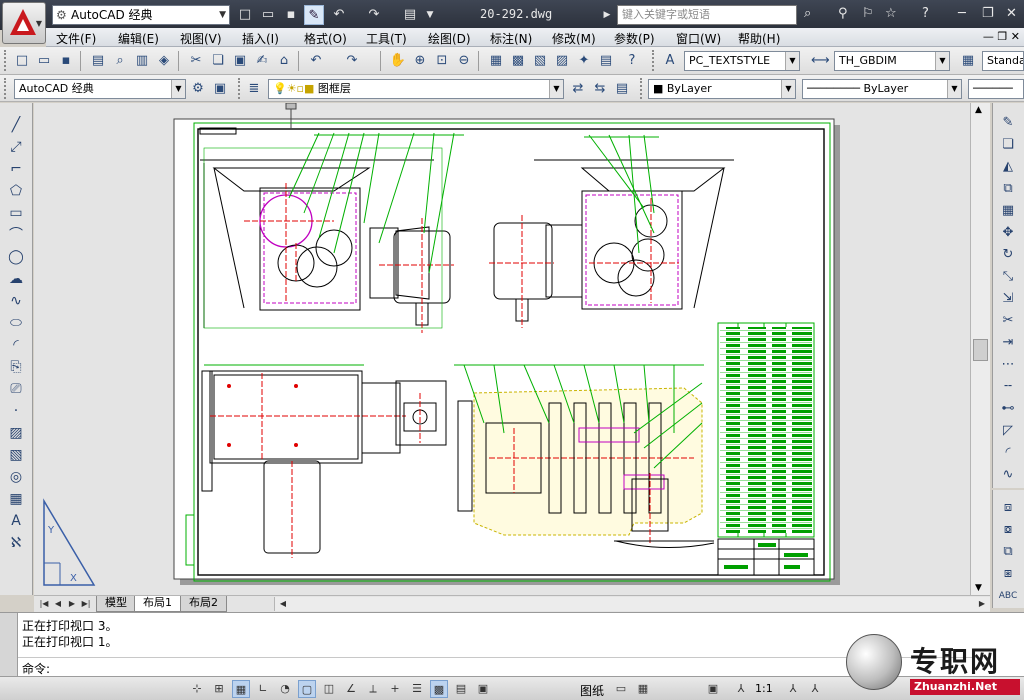  Describe the element at coordinates (76, 38) in the screenshot. I see `menu-file: 文件(F)` at that location.